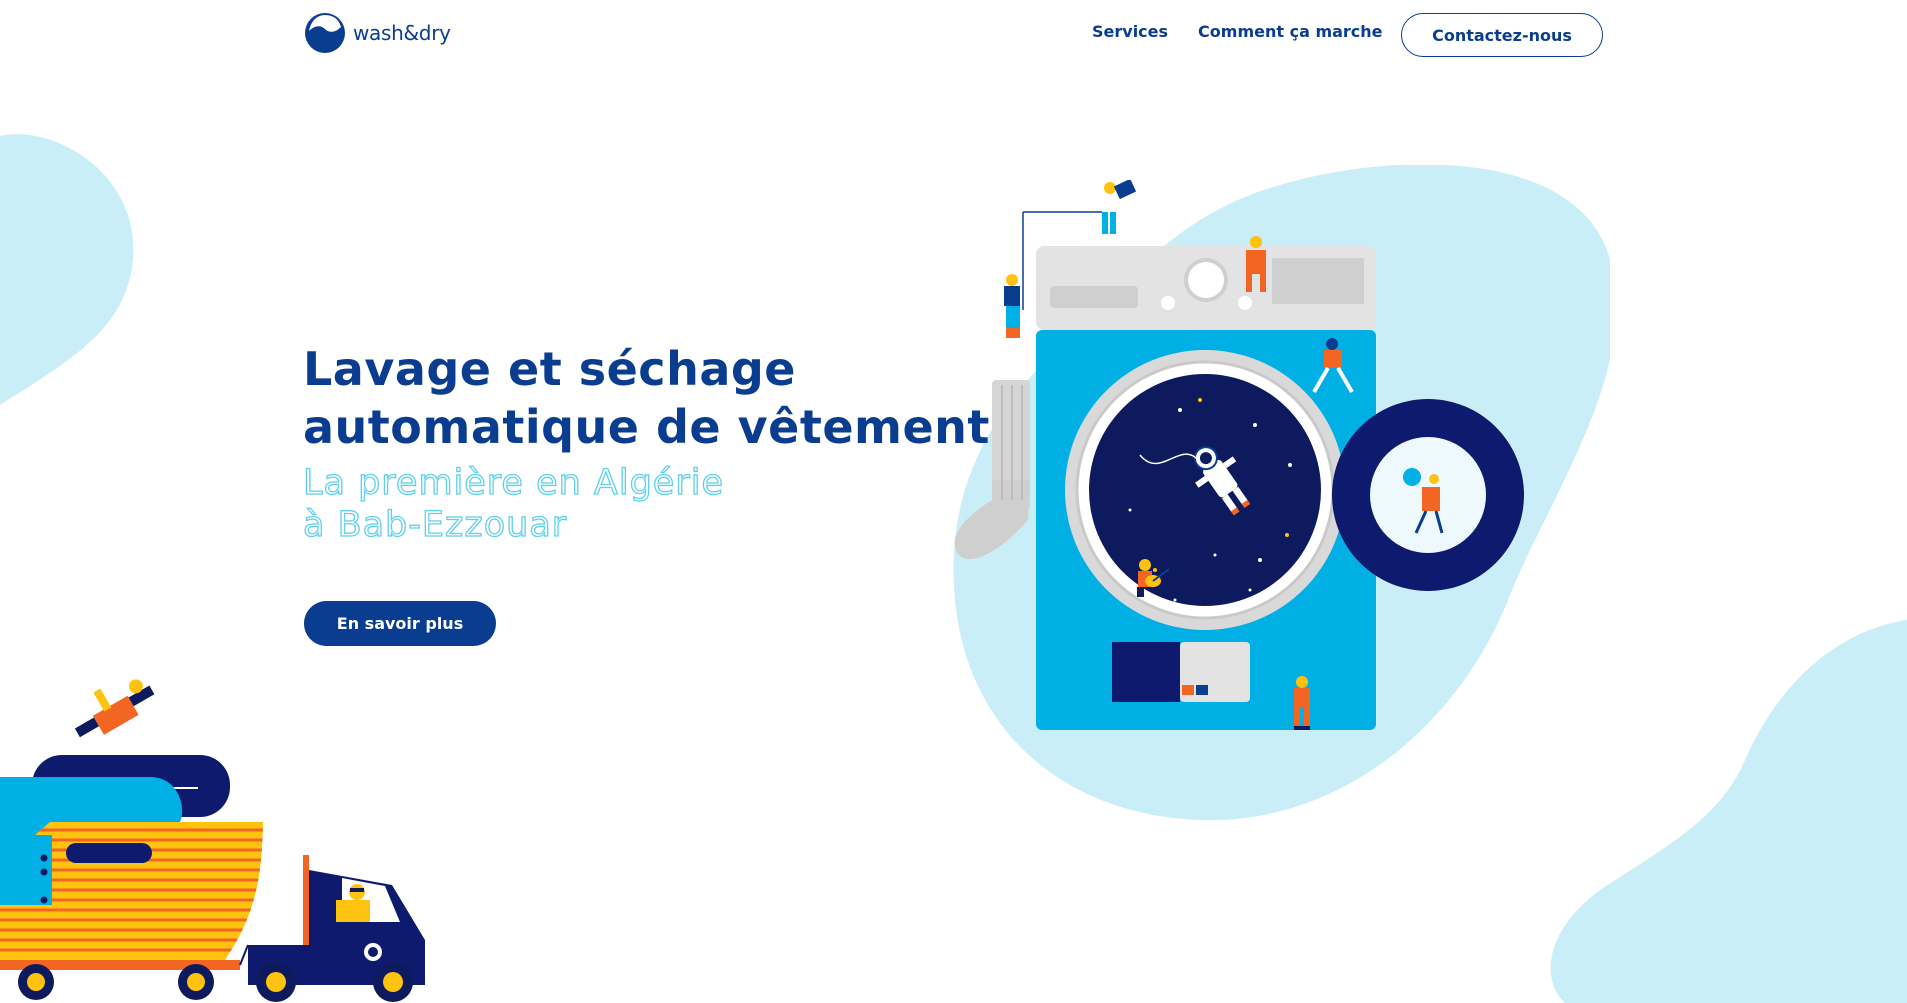  Describe the element at coordinates (1119, 207) in the screenshot. I see `worker-top` at that location.